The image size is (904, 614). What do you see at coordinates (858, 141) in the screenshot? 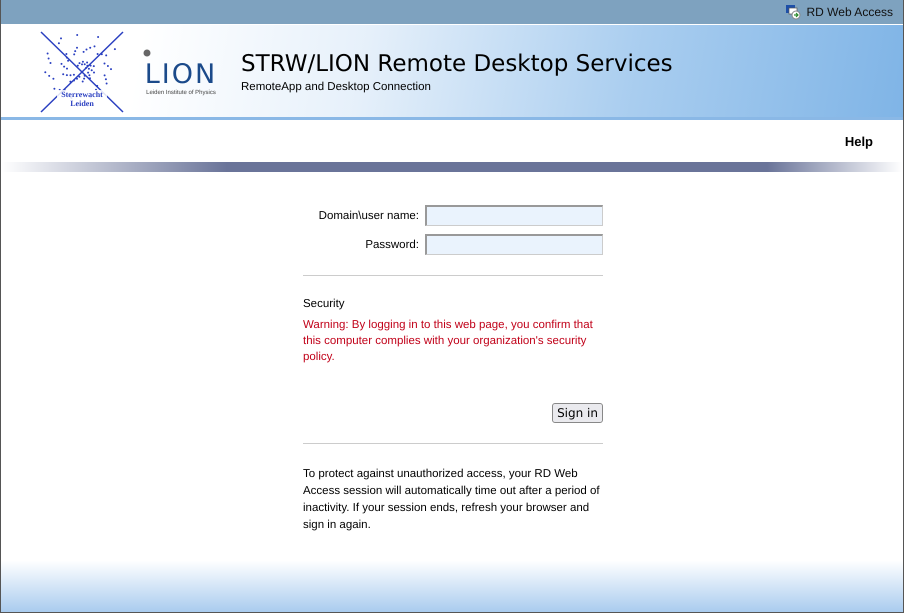
I see `help-link: Help` at bounding box center [858, 141].